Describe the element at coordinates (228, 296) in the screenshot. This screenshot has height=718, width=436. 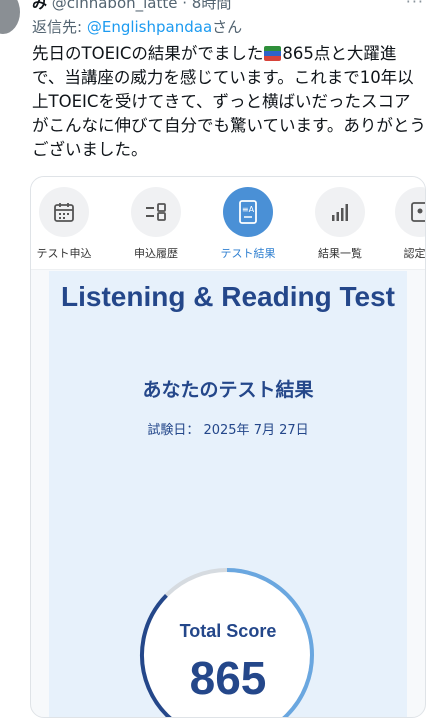
I see `test-title: Listening & Reading Test` at that location.